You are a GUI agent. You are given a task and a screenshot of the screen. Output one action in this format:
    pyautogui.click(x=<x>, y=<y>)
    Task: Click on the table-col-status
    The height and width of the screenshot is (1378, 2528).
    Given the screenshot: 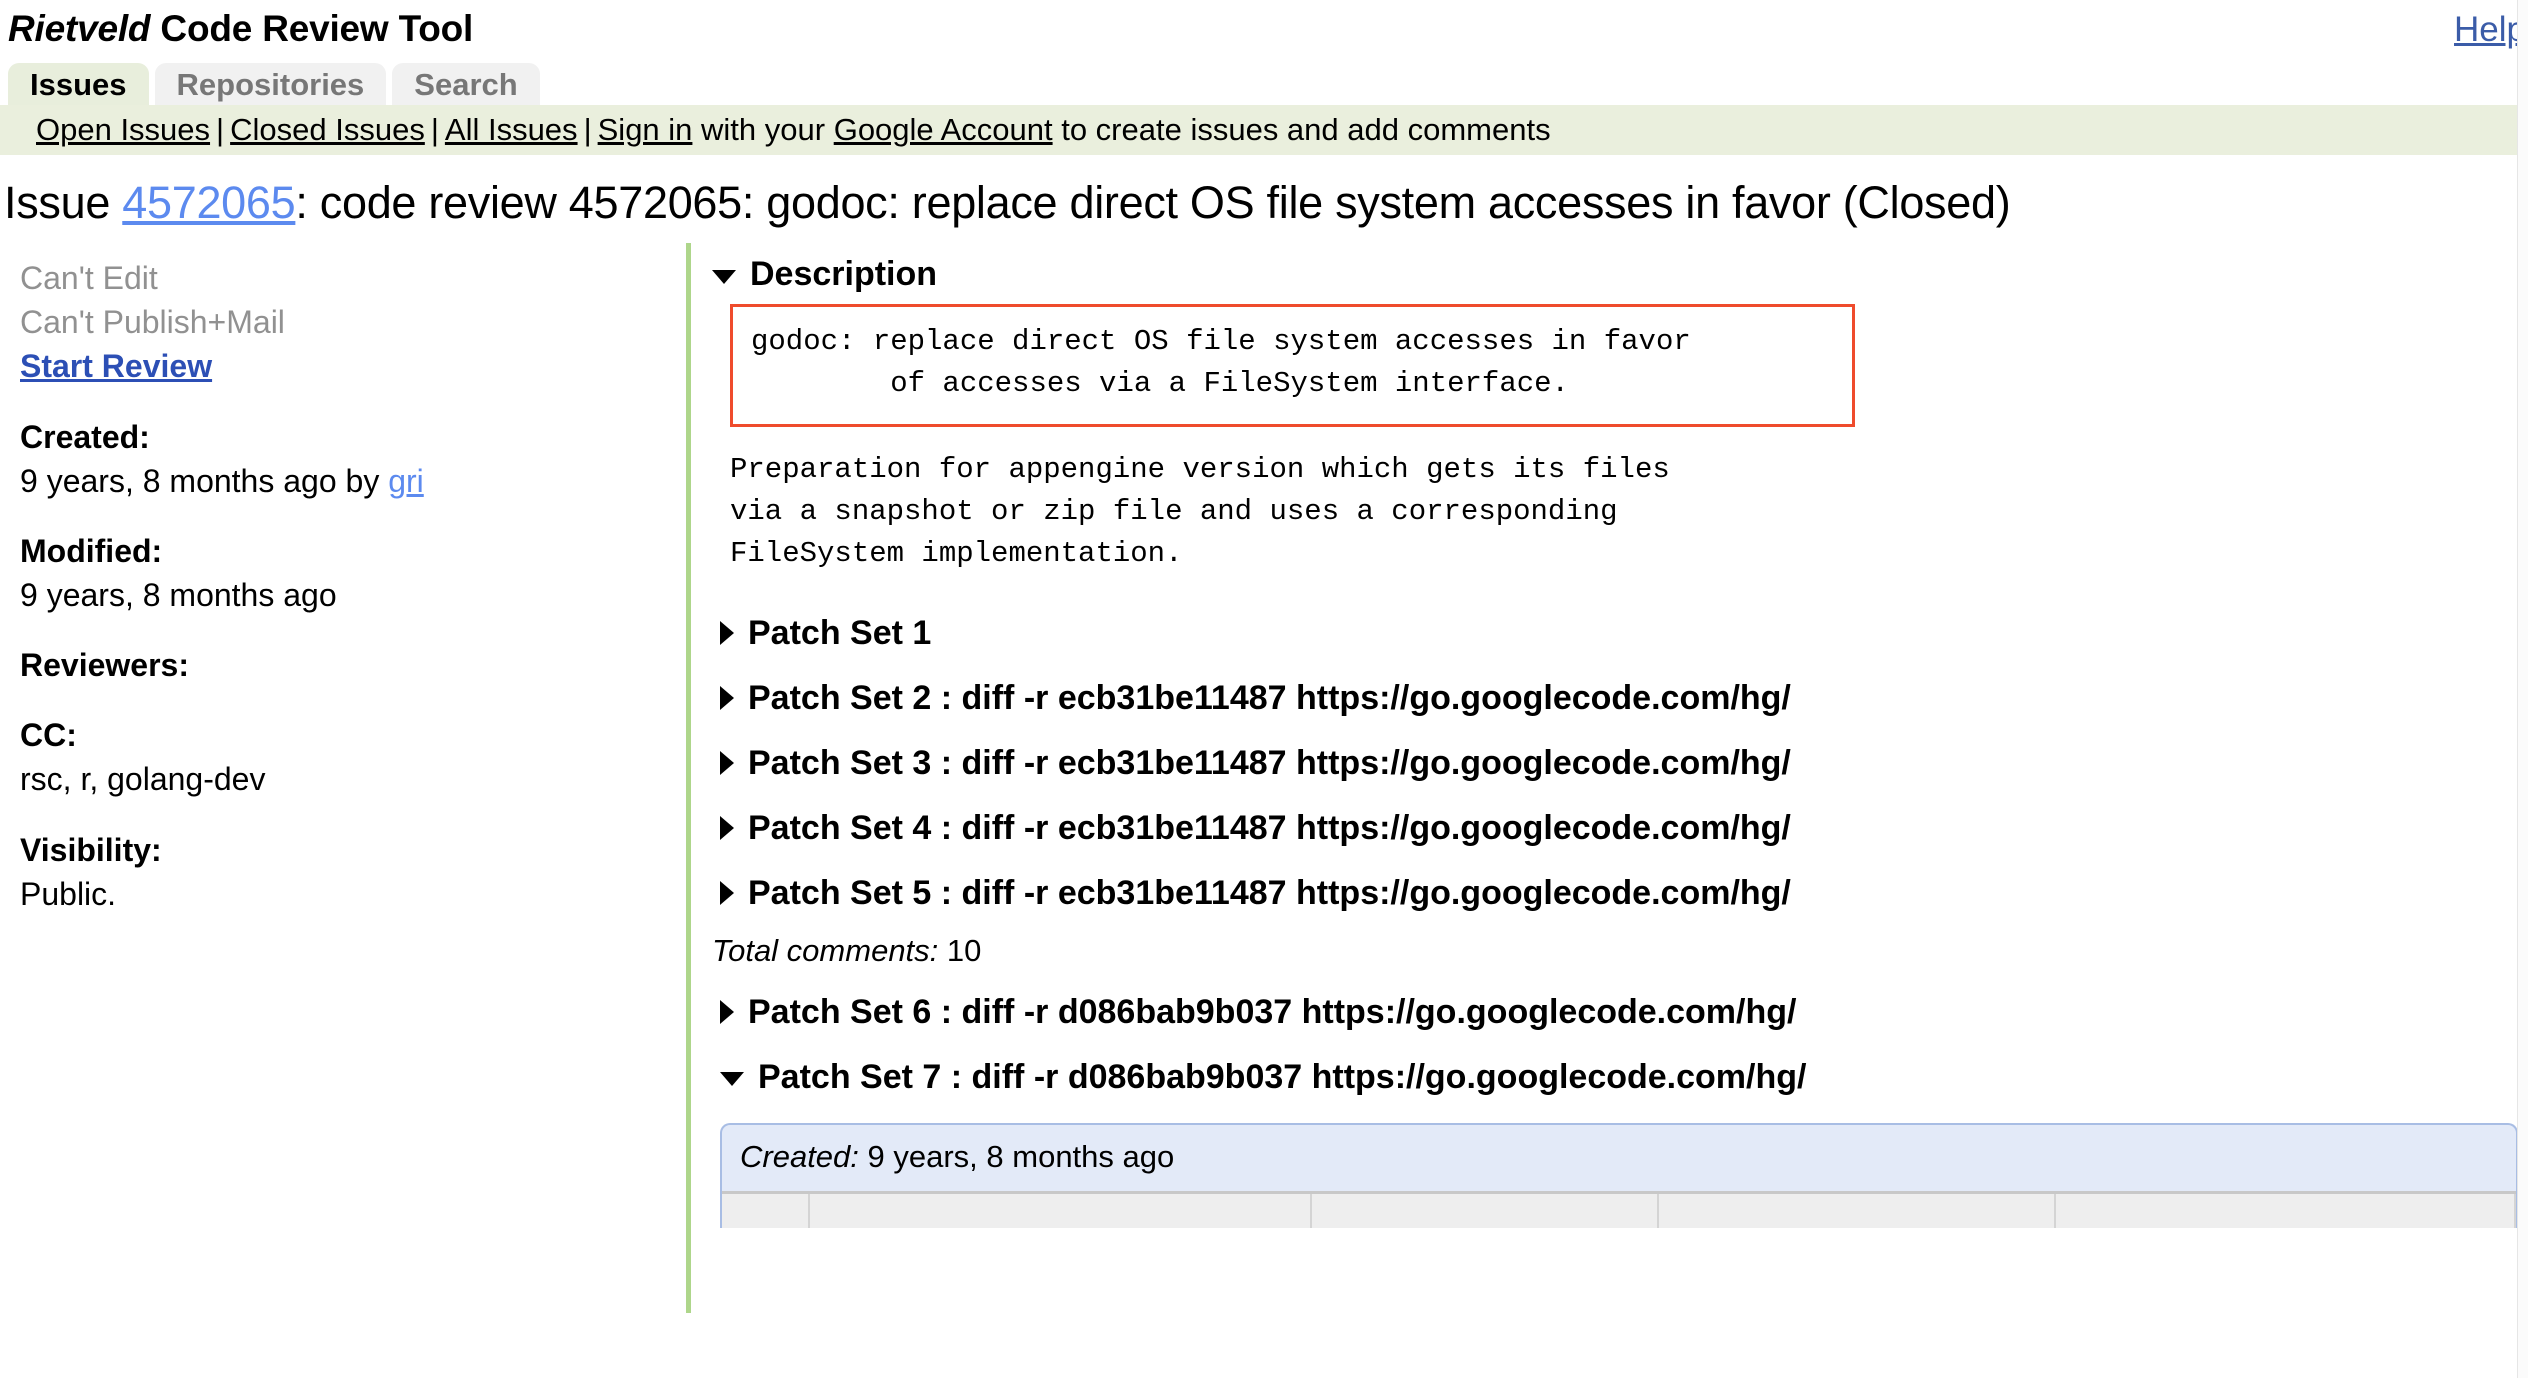 What is the action you would take?
    pyautogui.click(x=766, y=1209)
    